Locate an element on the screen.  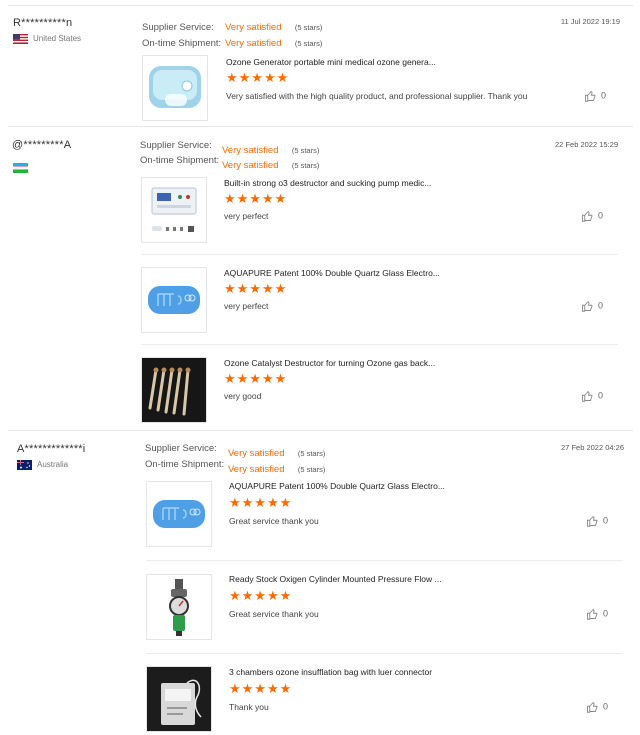
reviewer-country is located at coordinates (23, 165).